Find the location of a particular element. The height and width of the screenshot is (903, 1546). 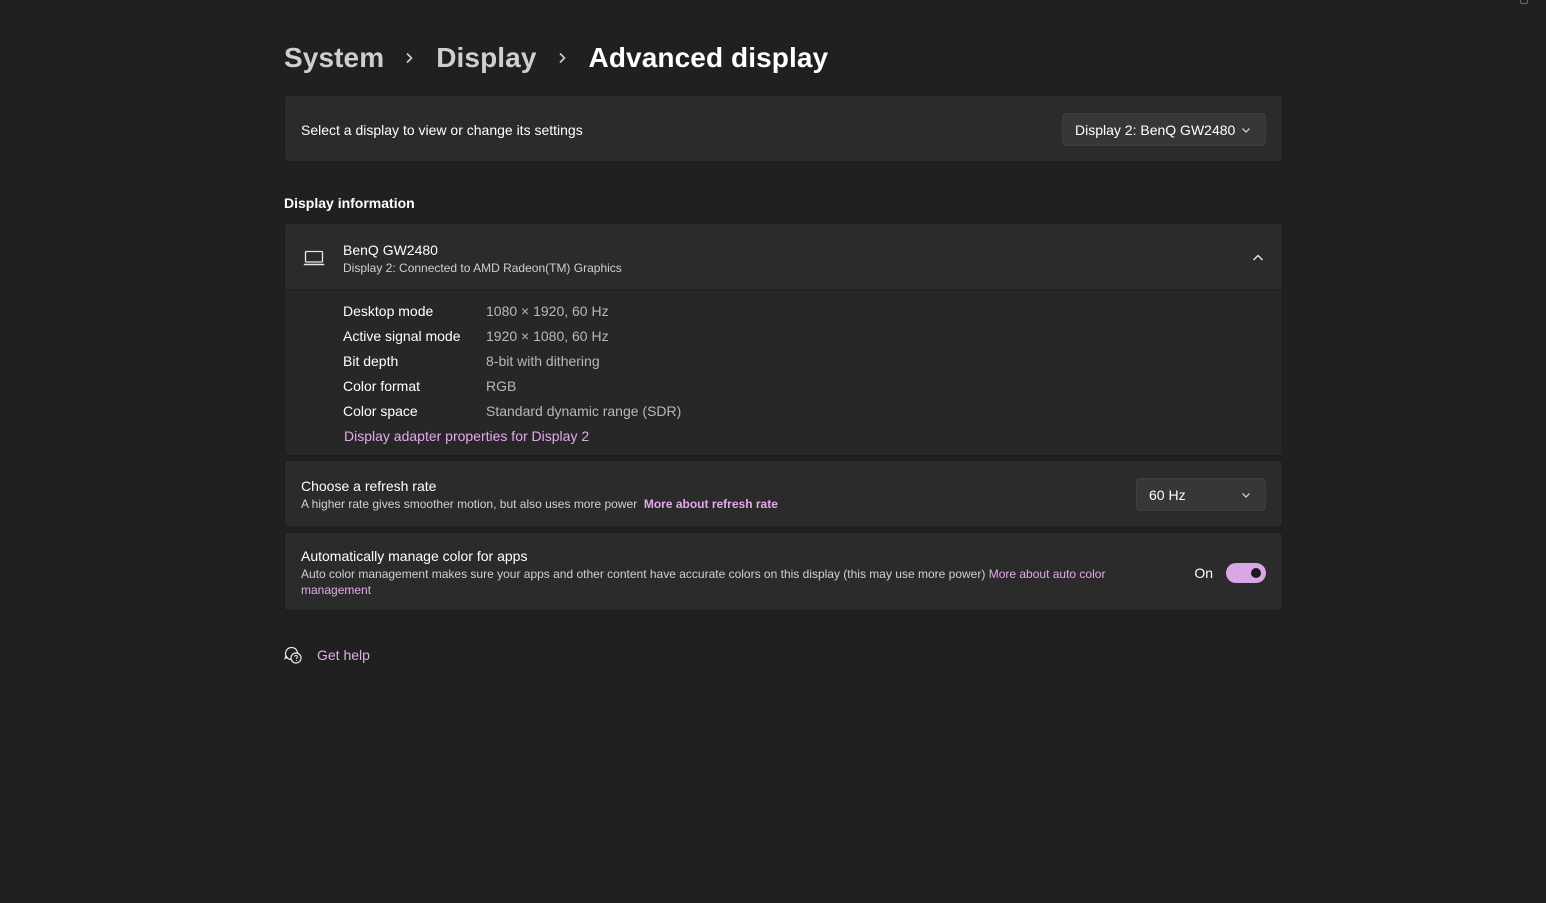

display-information-heading: Display information is located at coordinates (349, 203).